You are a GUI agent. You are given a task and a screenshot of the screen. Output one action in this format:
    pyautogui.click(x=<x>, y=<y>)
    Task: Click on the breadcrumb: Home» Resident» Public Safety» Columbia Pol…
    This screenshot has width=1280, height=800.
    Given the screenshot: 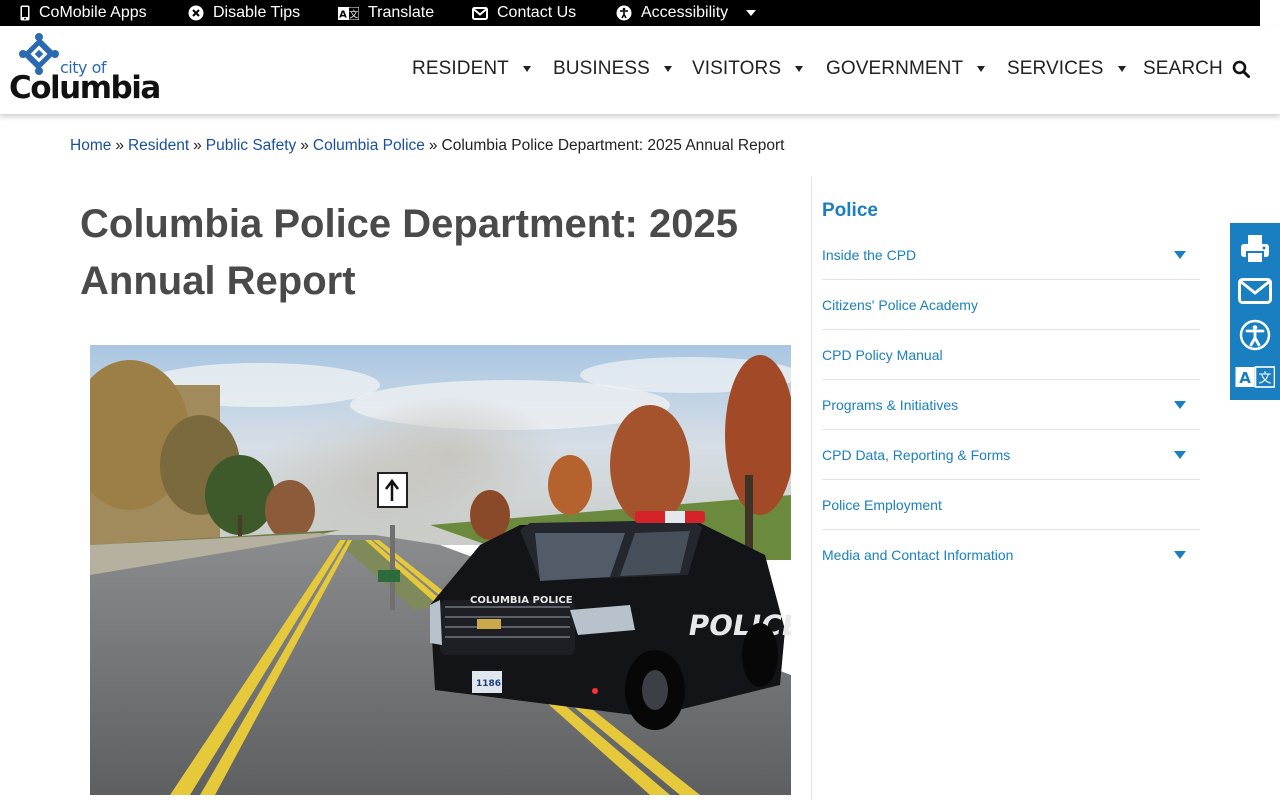 What is the action you would take?
    pyautogui.click(x=427, y=146)
    